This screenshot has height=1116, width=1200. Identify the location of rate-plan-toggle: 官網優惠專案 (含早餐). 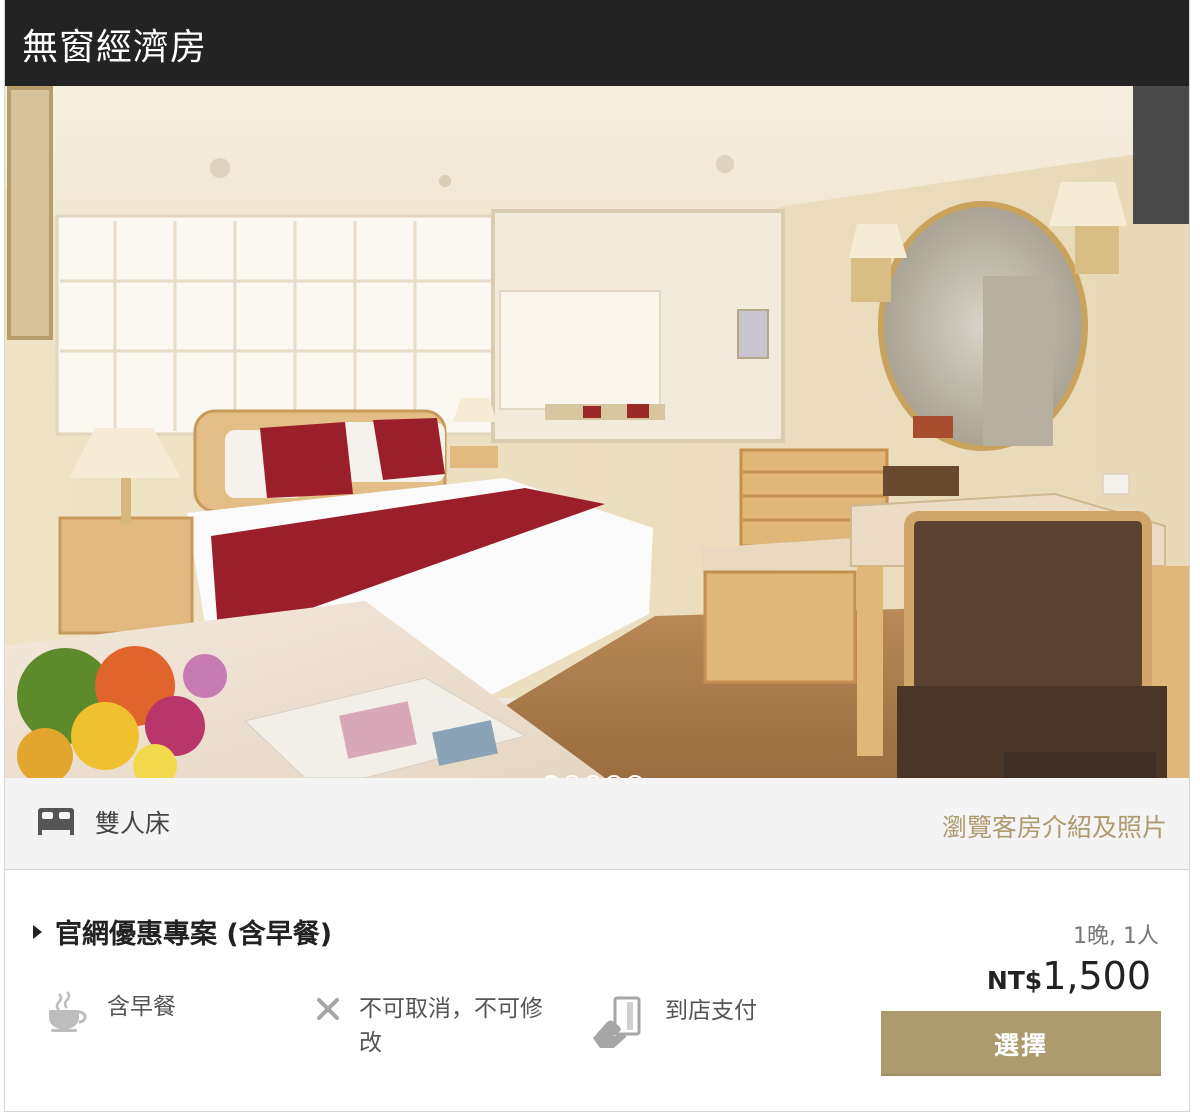
(182, 931).